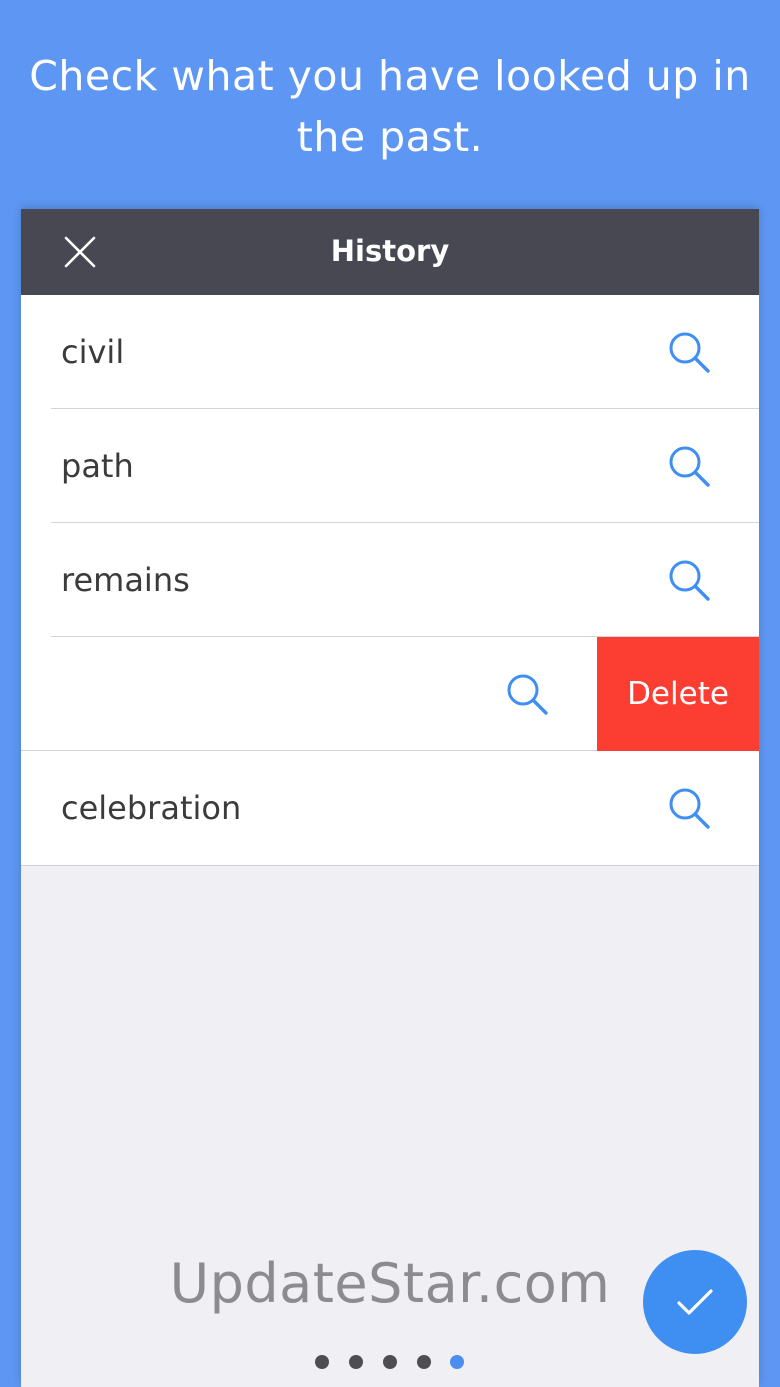  What do you see at coordinates (97, 466) in the screenshot?
I see `history-item-label: path` at bounding box center [97, 466].